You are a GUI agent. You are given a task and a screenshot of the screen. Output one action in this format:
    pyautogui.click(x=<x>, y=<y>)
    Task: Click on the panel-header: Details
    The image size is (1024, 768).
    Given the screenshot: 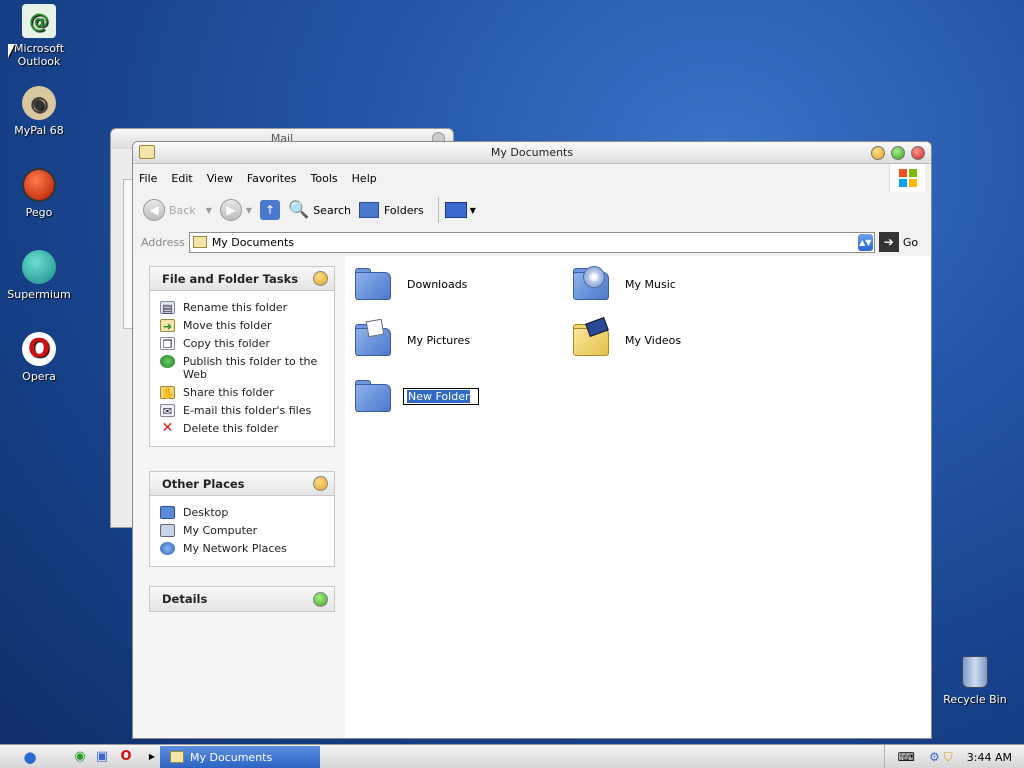 What is the action you would take?
    pyautogui.click(x=242, y=599)
    